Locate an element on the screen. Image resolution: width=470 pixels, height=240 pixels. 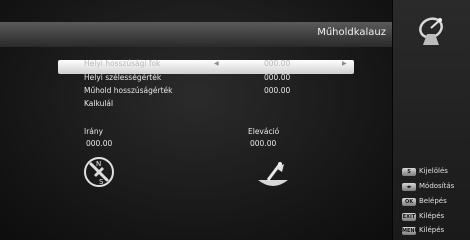
legend-exit: EXIT Kilépés is located at coordinates (436, 217).